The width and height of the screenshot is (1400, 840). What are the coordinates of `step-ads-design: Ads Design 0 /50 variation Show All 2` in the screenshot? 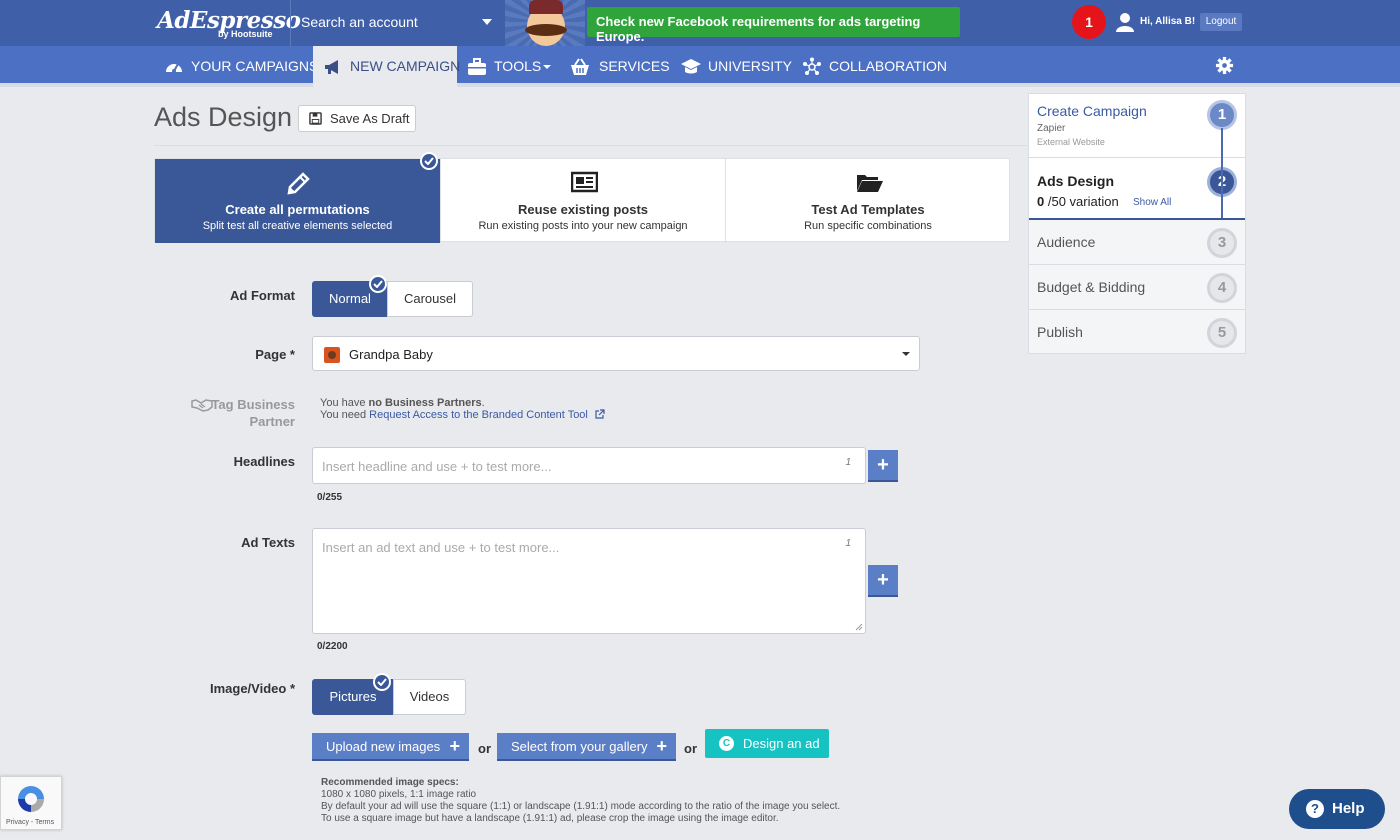 It's located at (1137, 189).